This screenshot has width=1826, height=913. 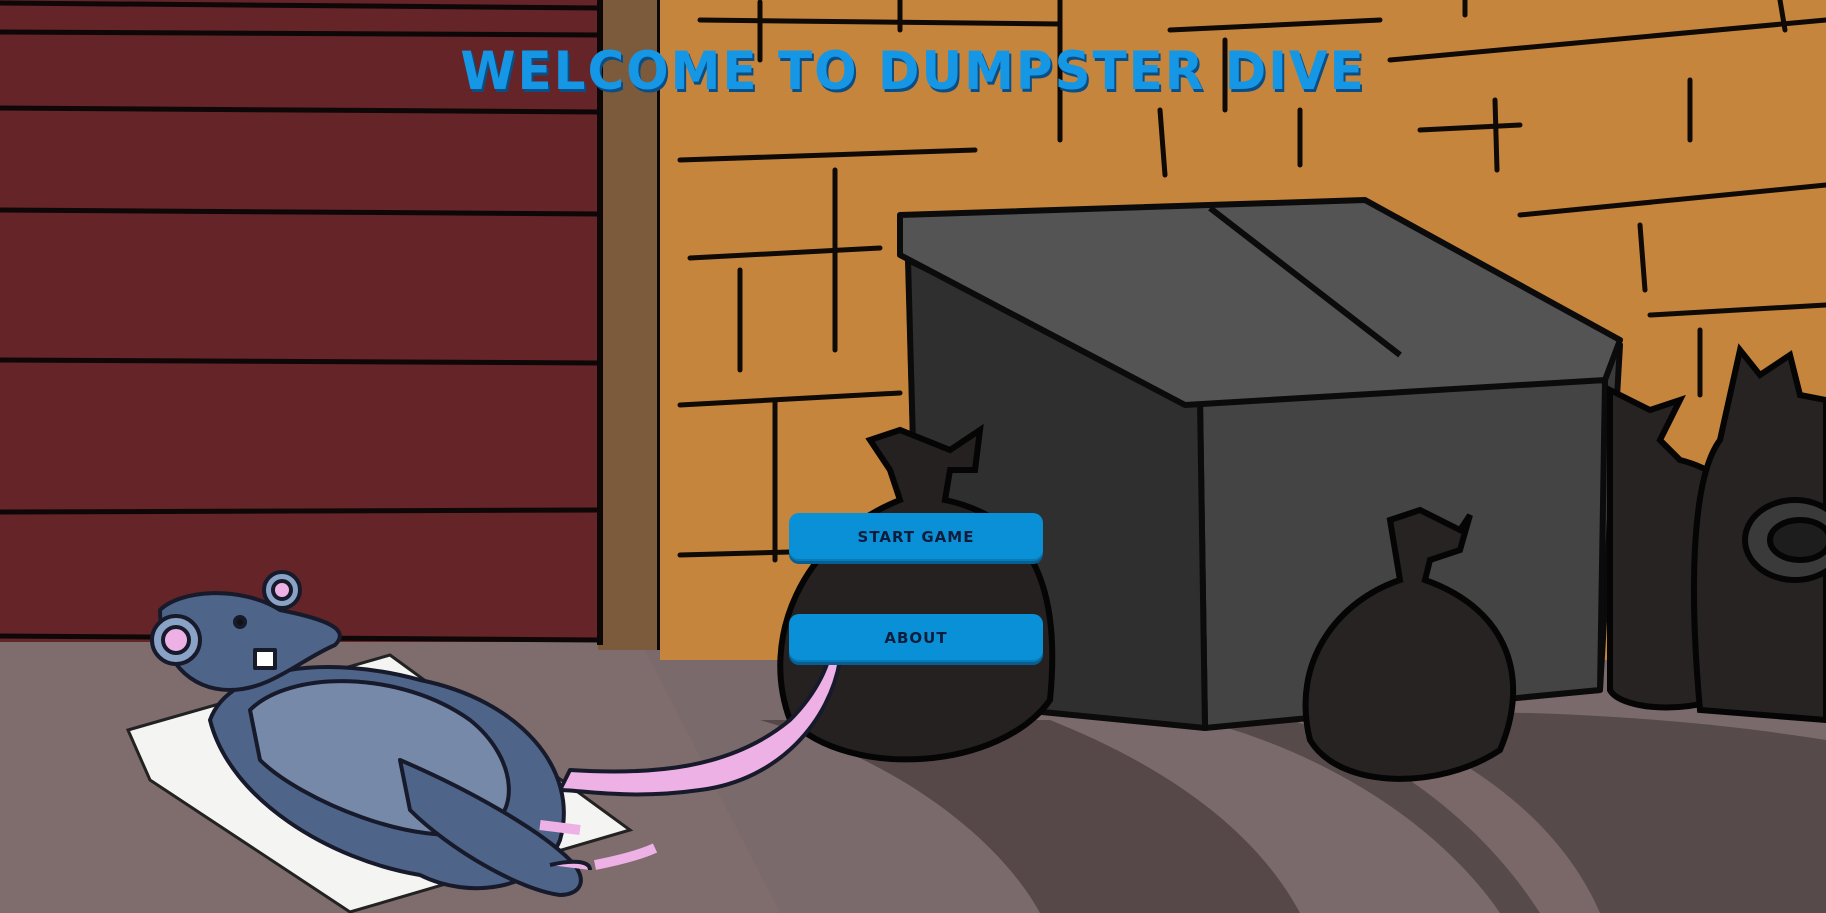 I want to click on about-button: About, so click(x=916, y=638).